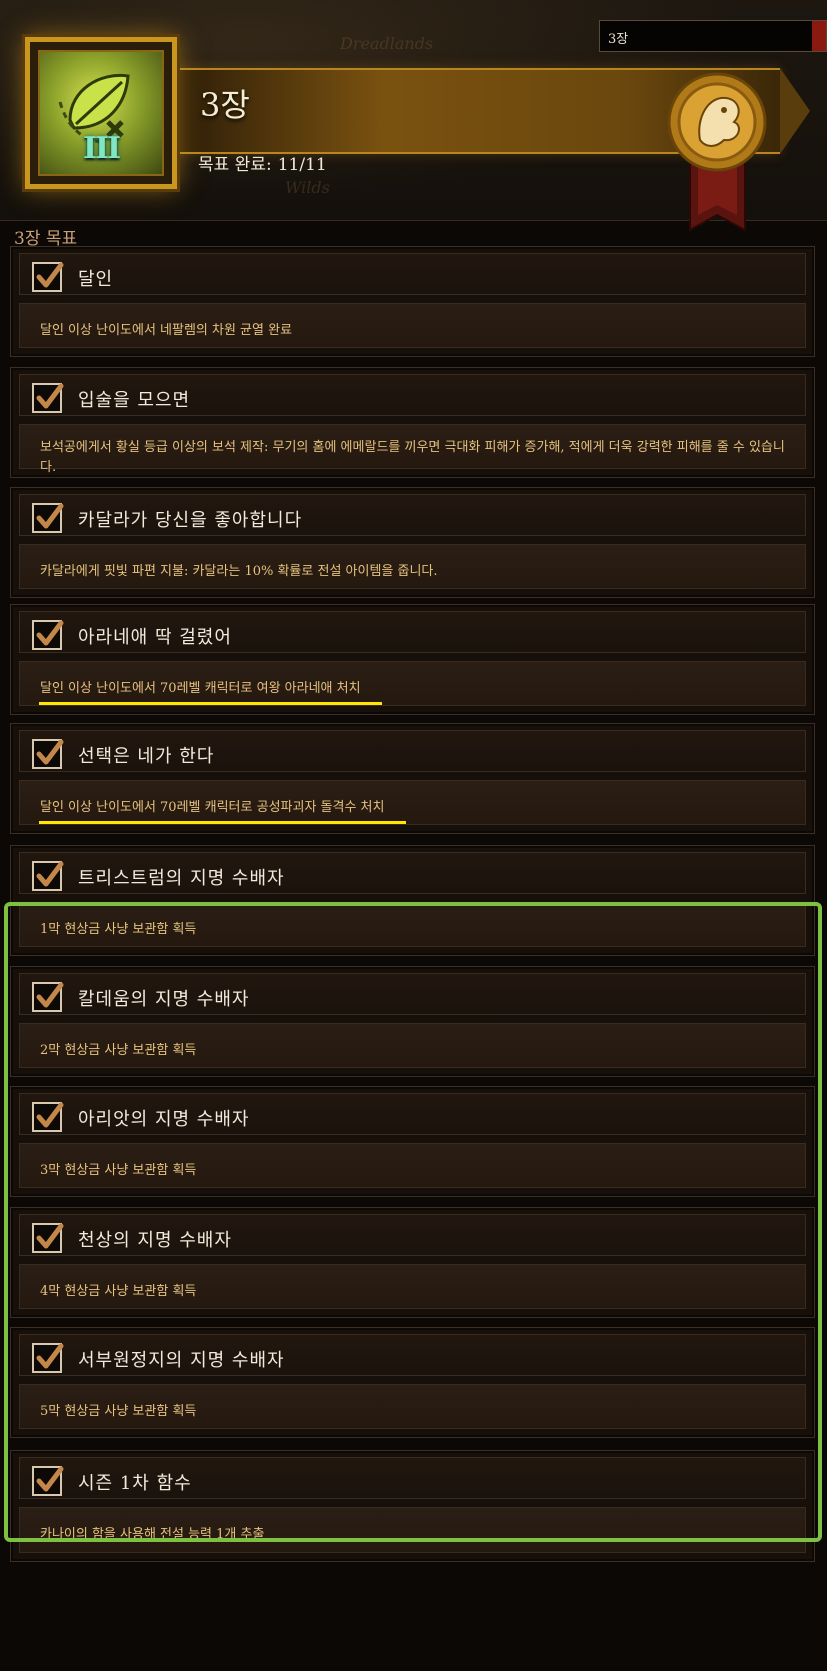 The image size is (827, 1671). Describe the element at coordinates (225, 105) in the screenshot. I see `chapter-title: 3장` at that location.